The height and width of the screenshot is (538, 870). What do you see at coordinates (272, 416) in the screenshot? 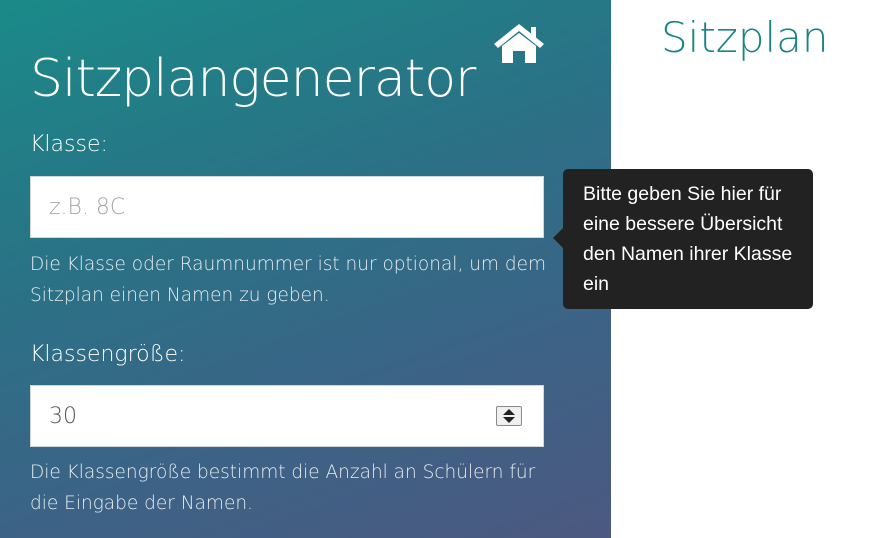
I see `class-size-value: 30` at bounding box center [272, 416].